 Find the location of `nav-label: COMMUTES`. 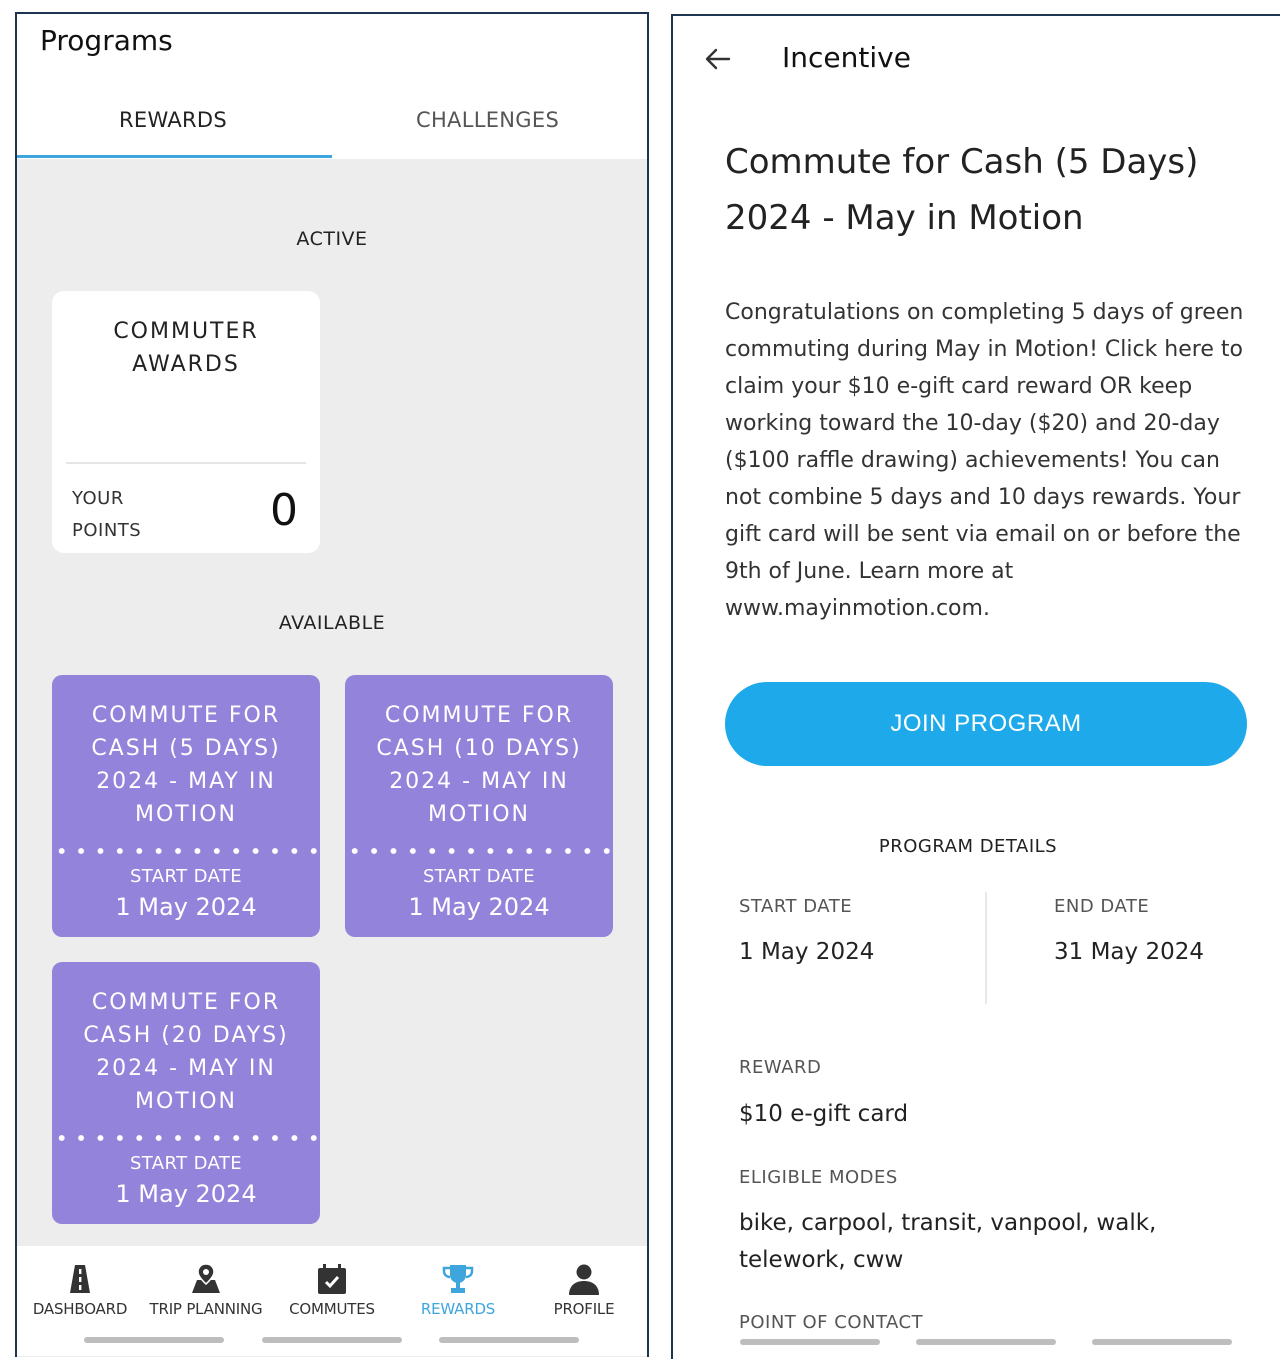

nav-label: COMMUTES is located at coordinates (332, 1309).